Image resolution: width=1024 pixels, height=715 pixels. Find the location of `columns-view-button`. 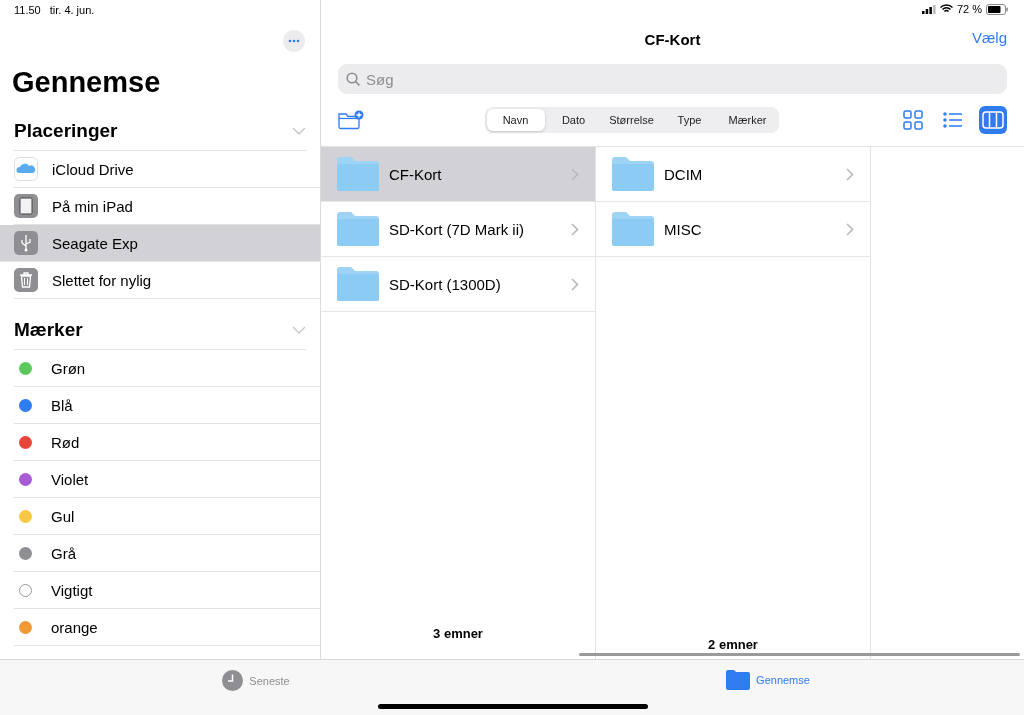

columns-view-button is located at coordinates (993, 120).